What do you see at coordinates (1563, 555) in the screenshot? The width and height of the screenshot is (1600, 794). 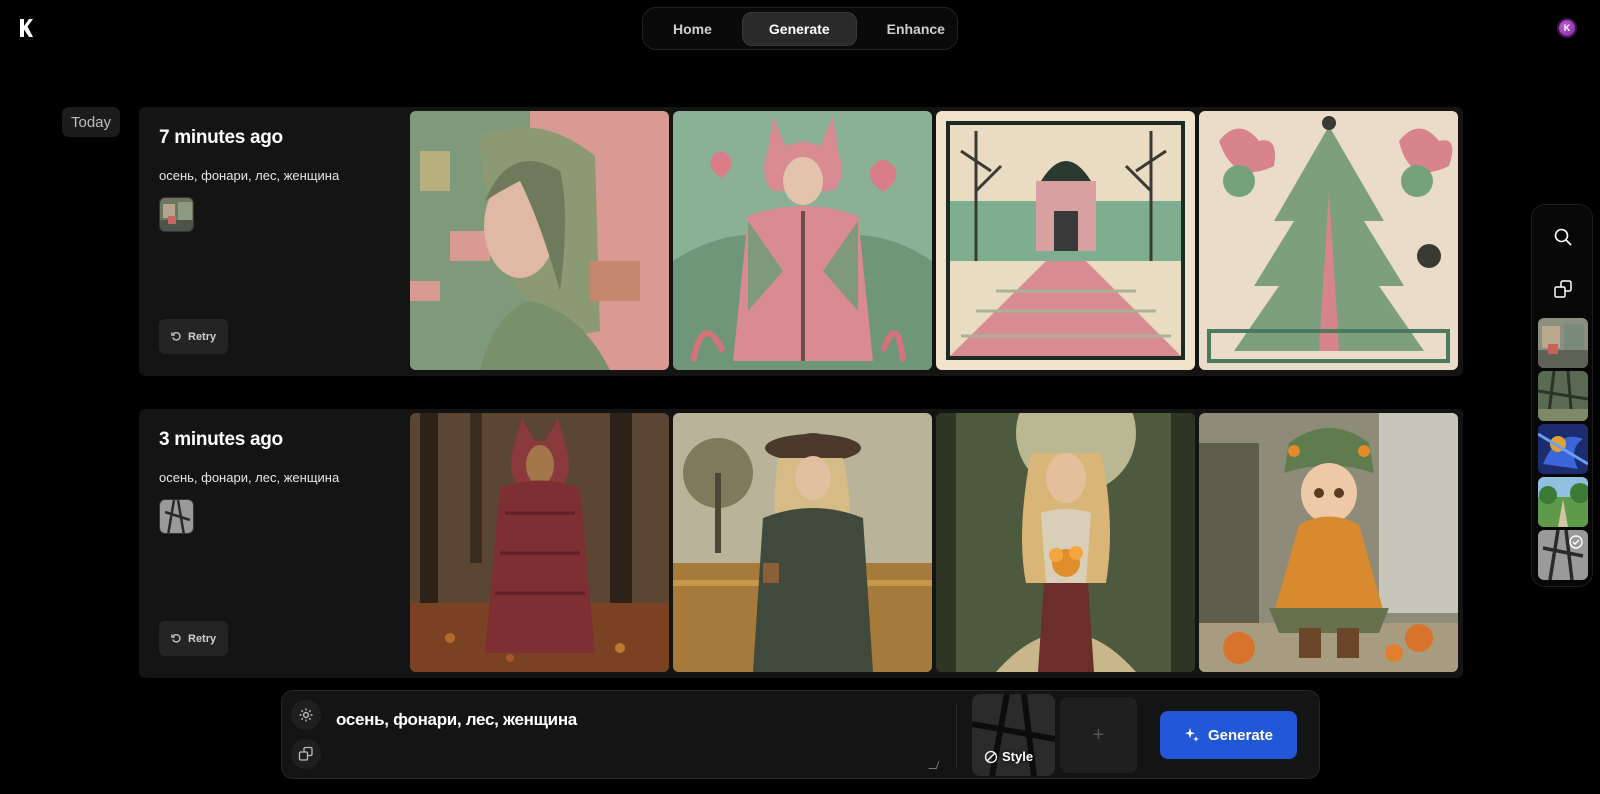 I see `history-thumbnail-selected` at bounding box center [1563, 555].